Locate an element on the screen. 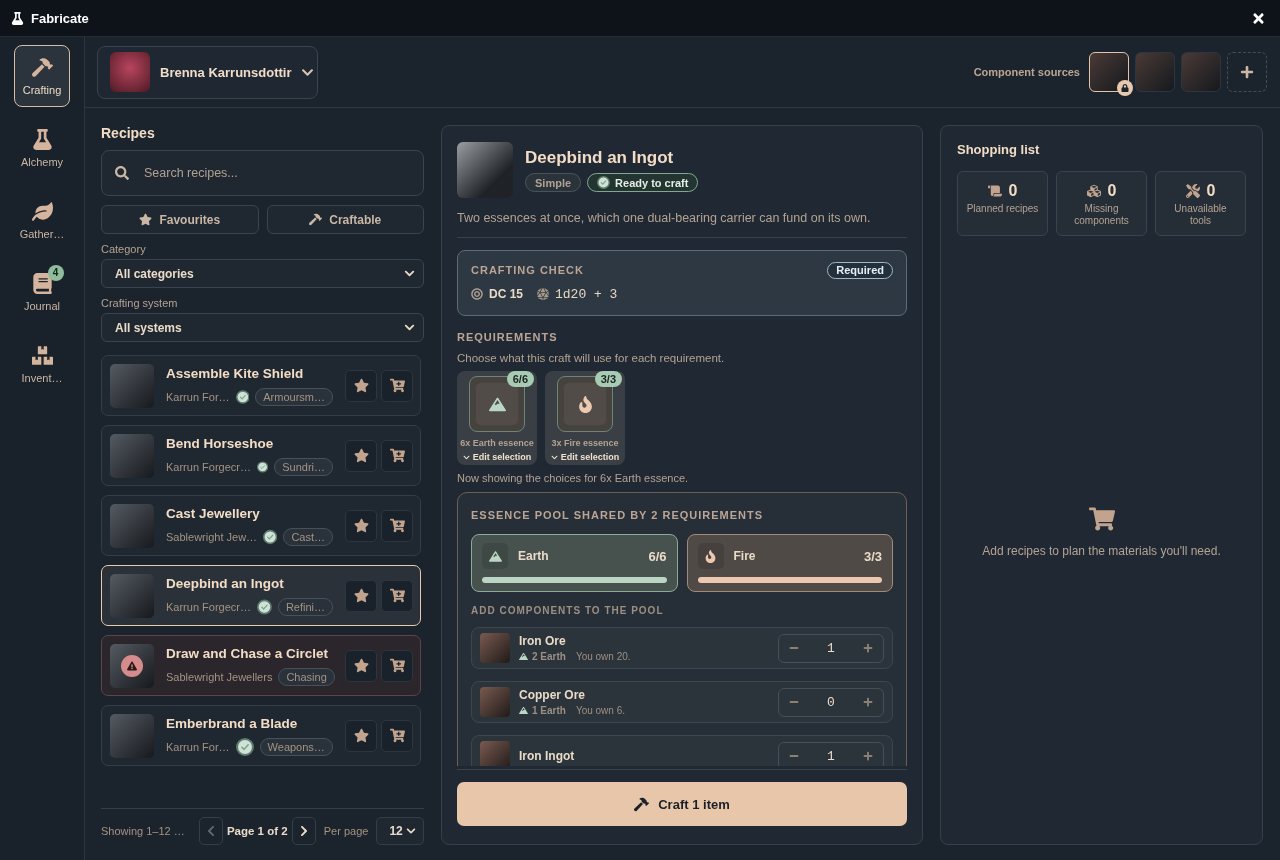 The width and height of the screenshot is (1280, 860). count-badge: 4 is located at coordinates (55, 272).